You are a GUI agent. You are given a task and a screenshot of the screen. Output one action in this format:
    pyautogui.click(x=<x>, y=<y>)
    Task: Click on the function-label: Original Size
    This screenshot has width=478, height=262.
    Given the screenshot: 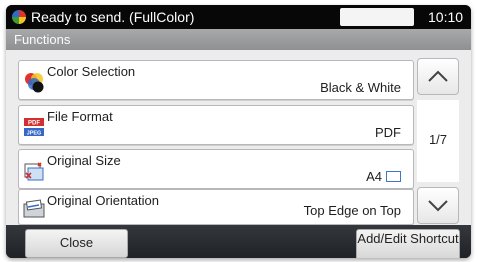 What is the action you would take?
    pyautogui.click(x=84, y=160)
    